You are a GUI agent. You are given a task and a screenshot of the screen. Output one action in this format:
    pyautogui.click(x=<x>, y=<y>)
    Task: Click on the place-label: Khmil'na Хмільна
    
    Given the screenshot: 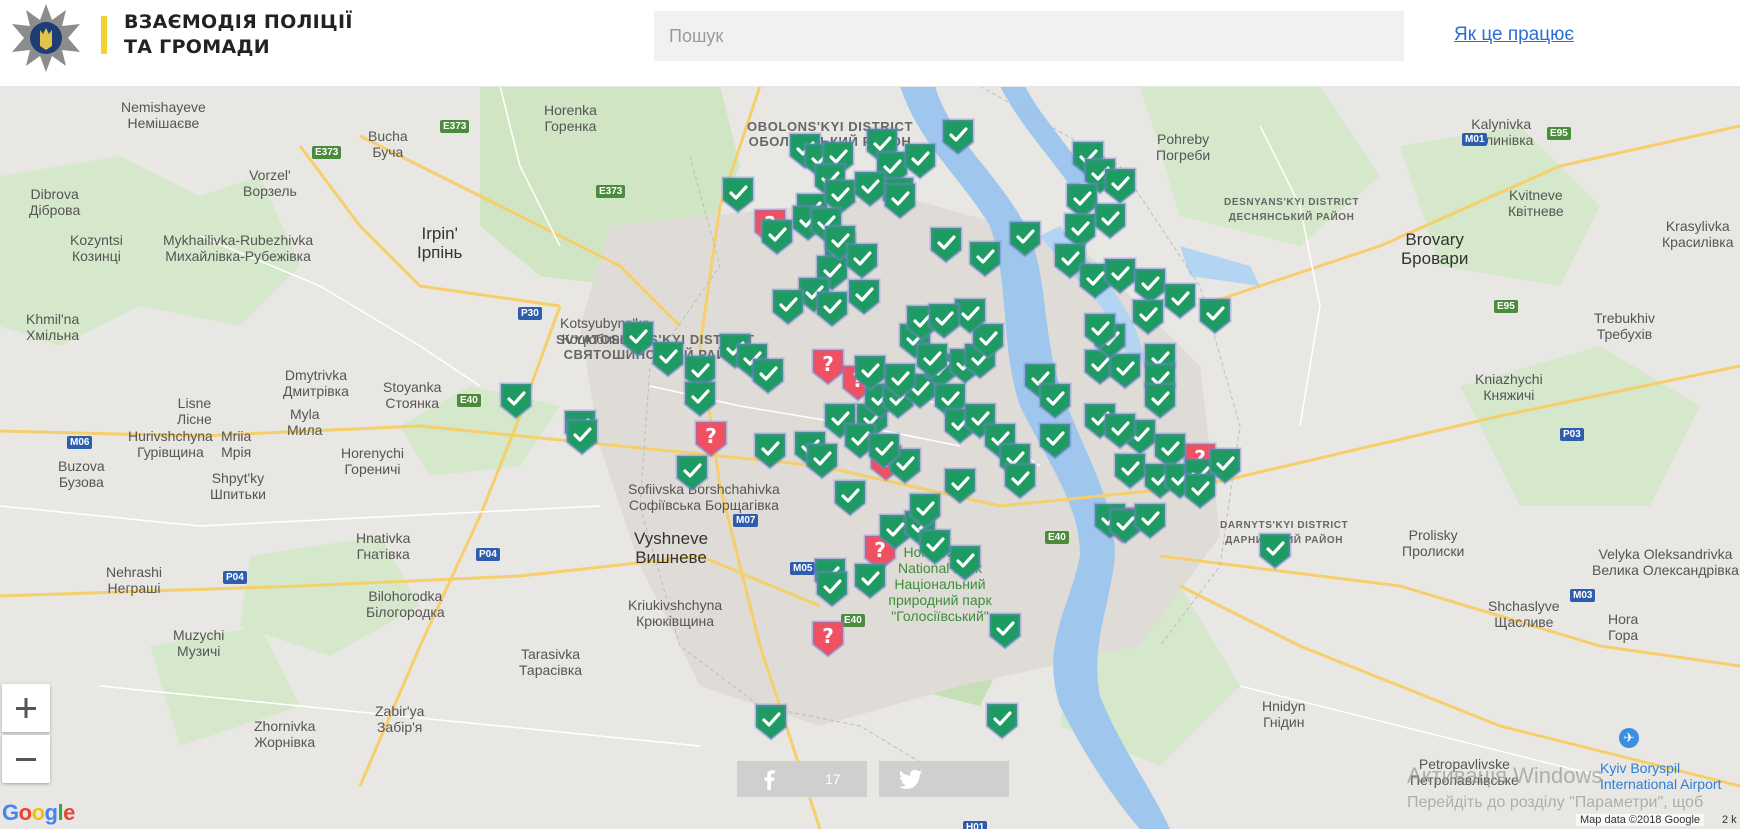 What is the action you would take?
    pyautogui.click(x=53, y=327)
    